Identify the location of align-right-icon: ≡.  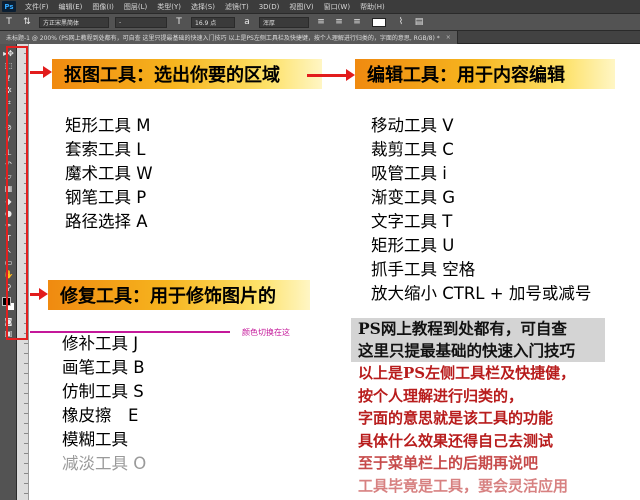
(357, 22).